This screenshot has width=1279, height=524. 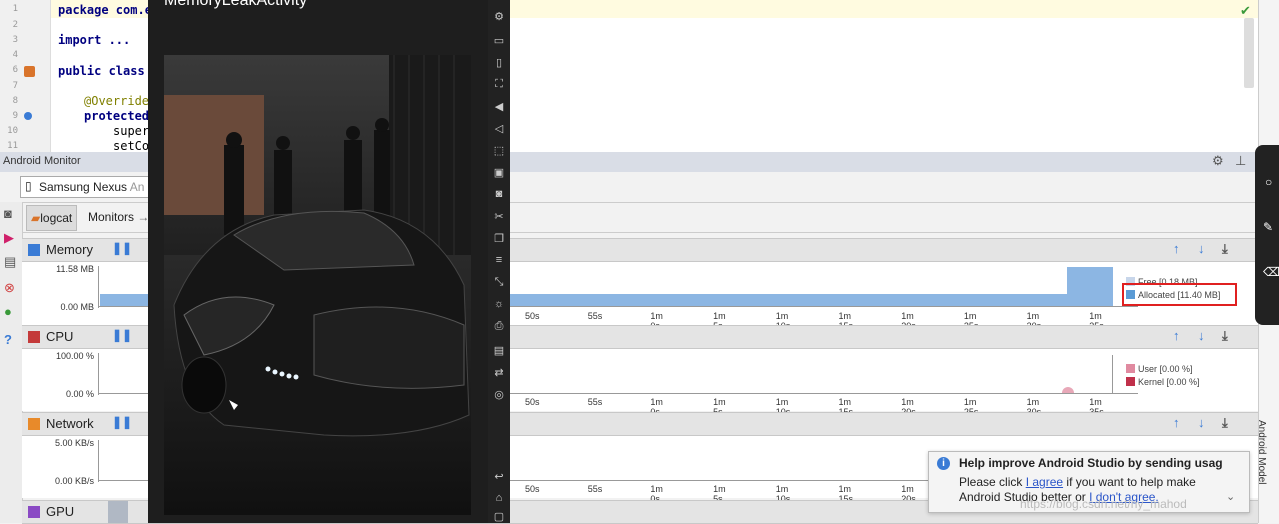 I want to click on fullscreen-icon: ⛶, so click(x=499, y=84).